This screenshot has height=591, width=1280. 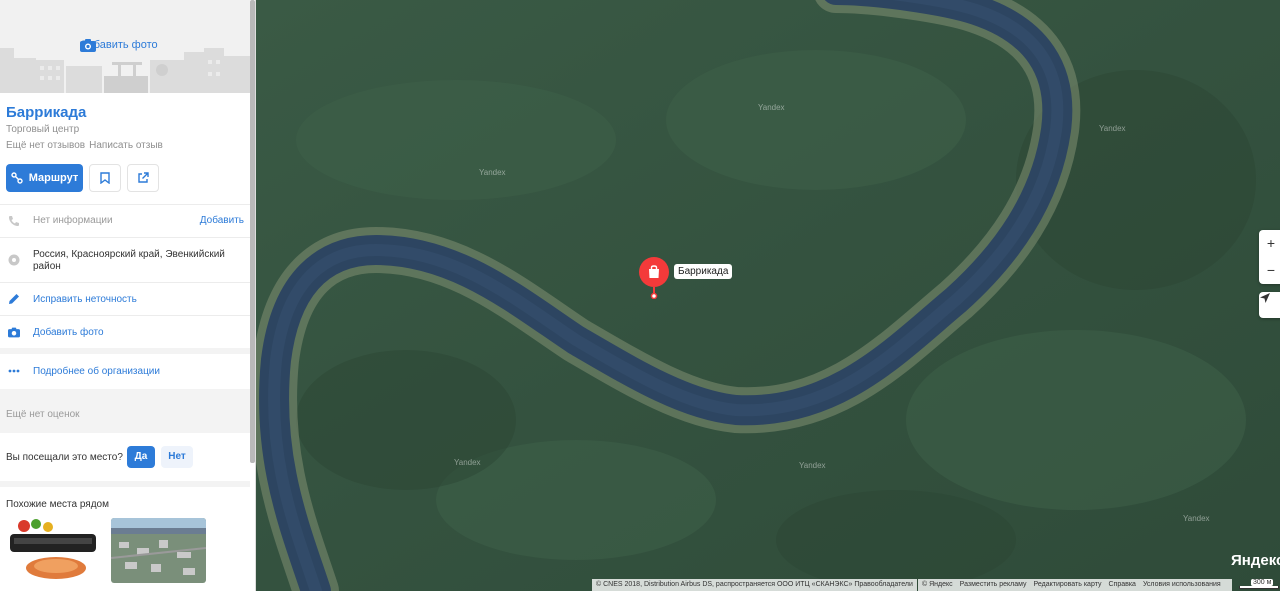 What do you see at coordinates (46, 145) in the screenshot?
I see `no-reviews-text: Ещё нет отзывов` at bounding box center [46, 145].